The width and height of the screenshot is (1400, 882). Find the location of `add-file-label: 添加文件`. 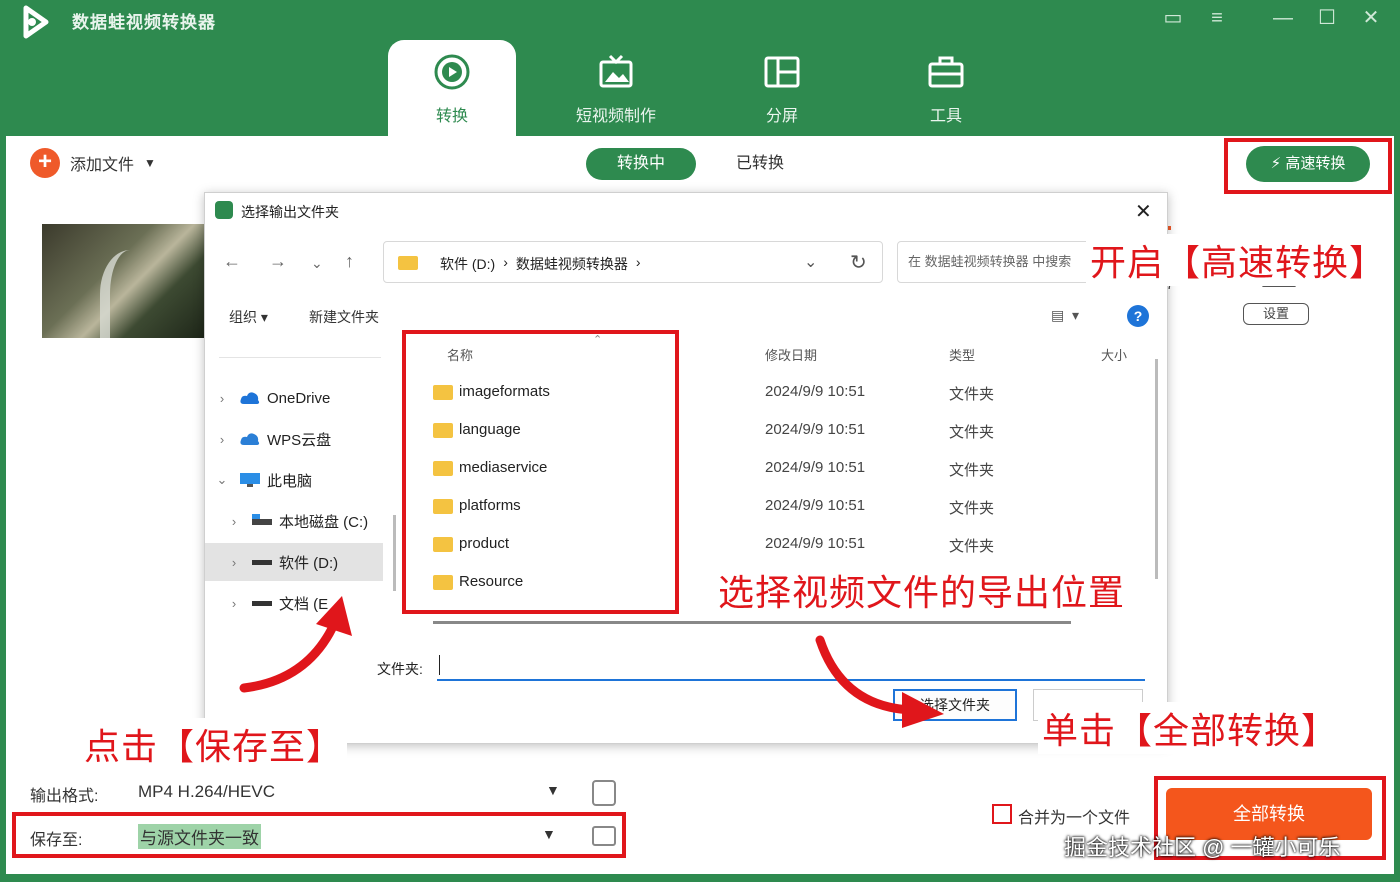

add-file-label: 添加文件 is located at coordinates (102, 165).